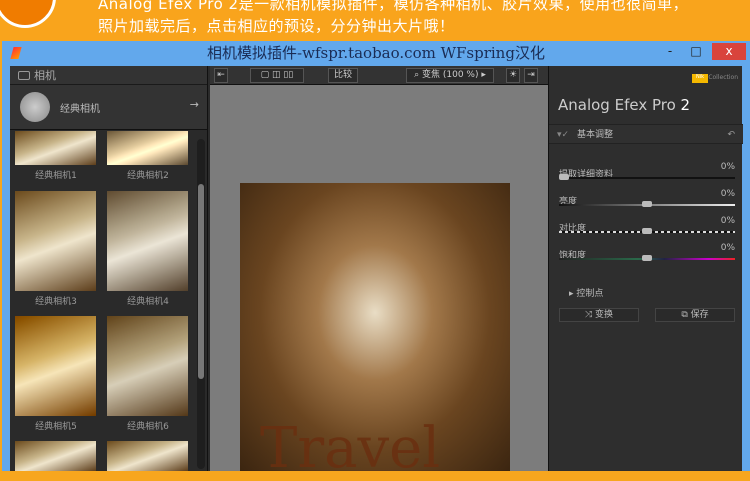 This screenshot has width=750, height=481. I want to click on scrollbar, so click(201, 304).